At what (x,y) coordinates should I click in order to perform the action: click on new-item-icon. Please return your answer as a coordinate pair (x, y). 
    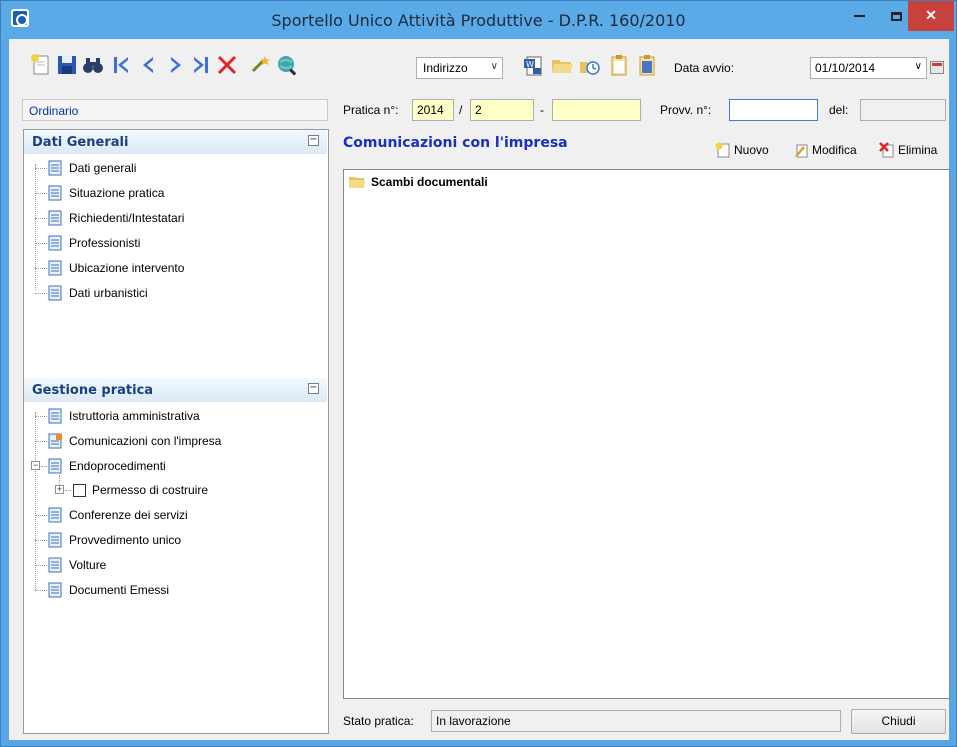
    Looking at the image, I should click on (722, 150).